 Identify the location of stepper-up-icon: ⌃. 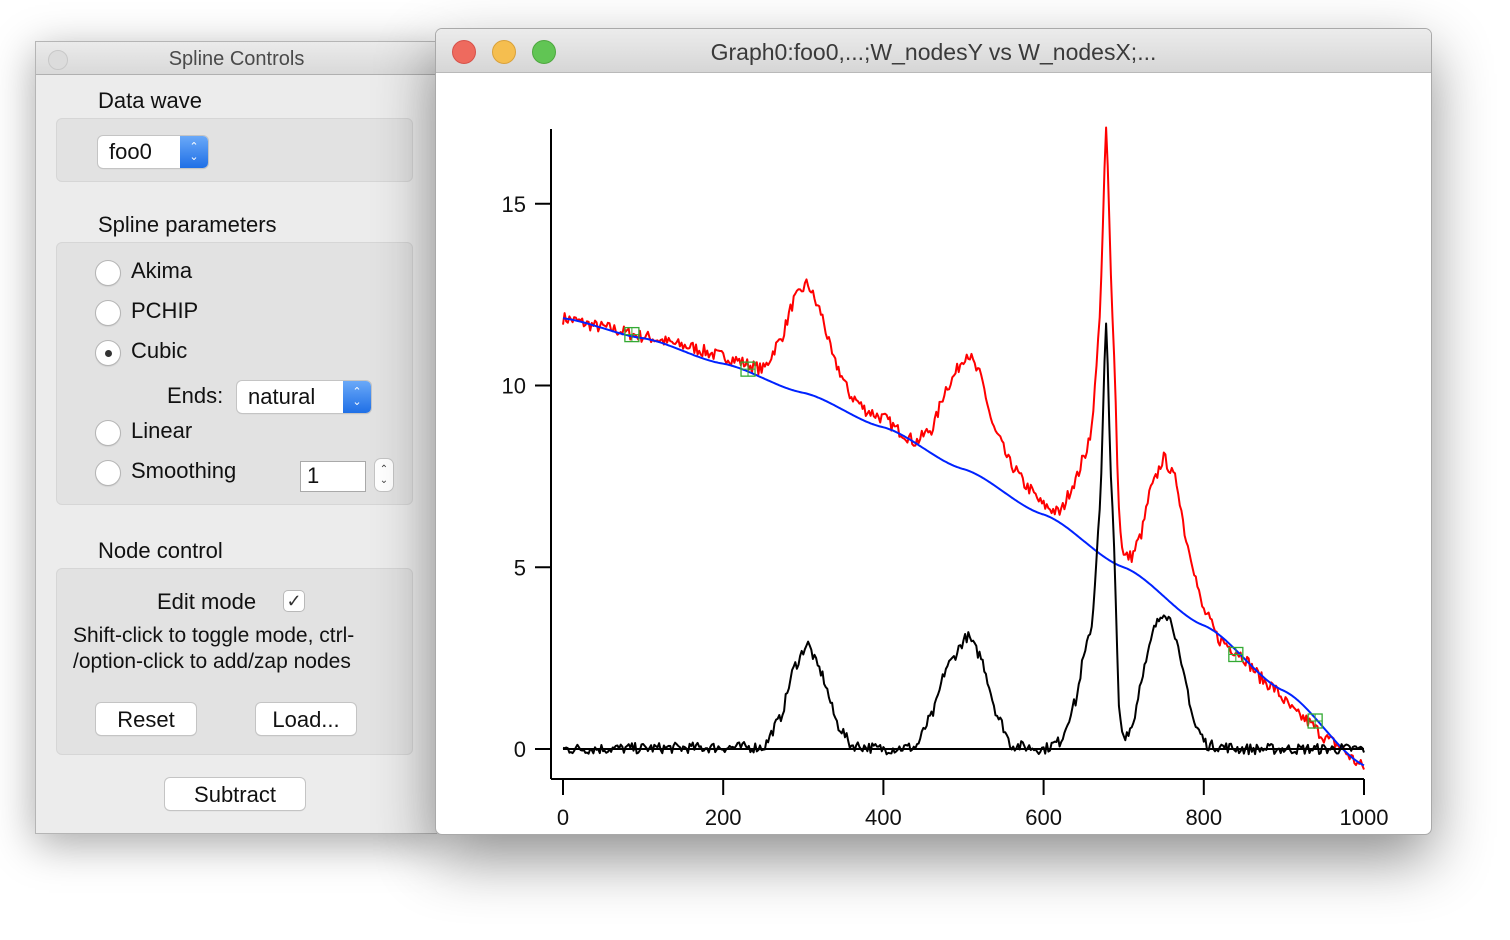
(384, 469).